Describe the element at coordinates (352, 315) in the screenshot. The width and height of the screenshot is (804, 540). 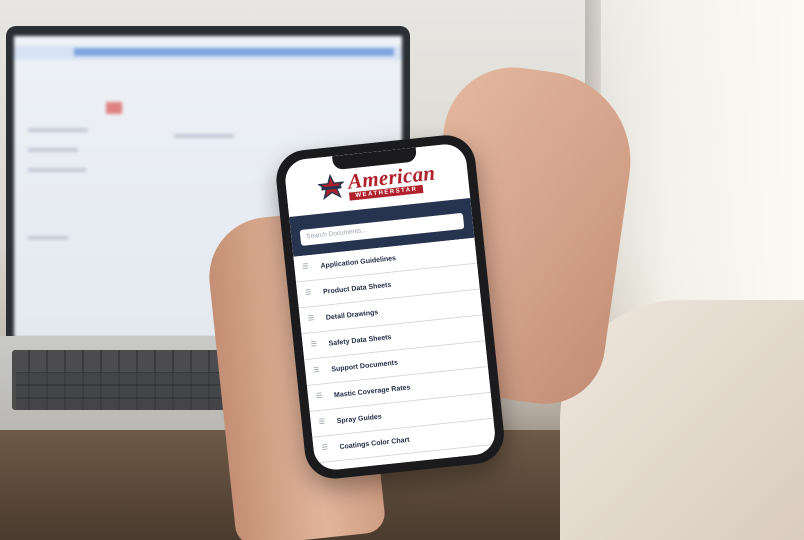
I see `list-item-label: Detail Drawings` at that location.